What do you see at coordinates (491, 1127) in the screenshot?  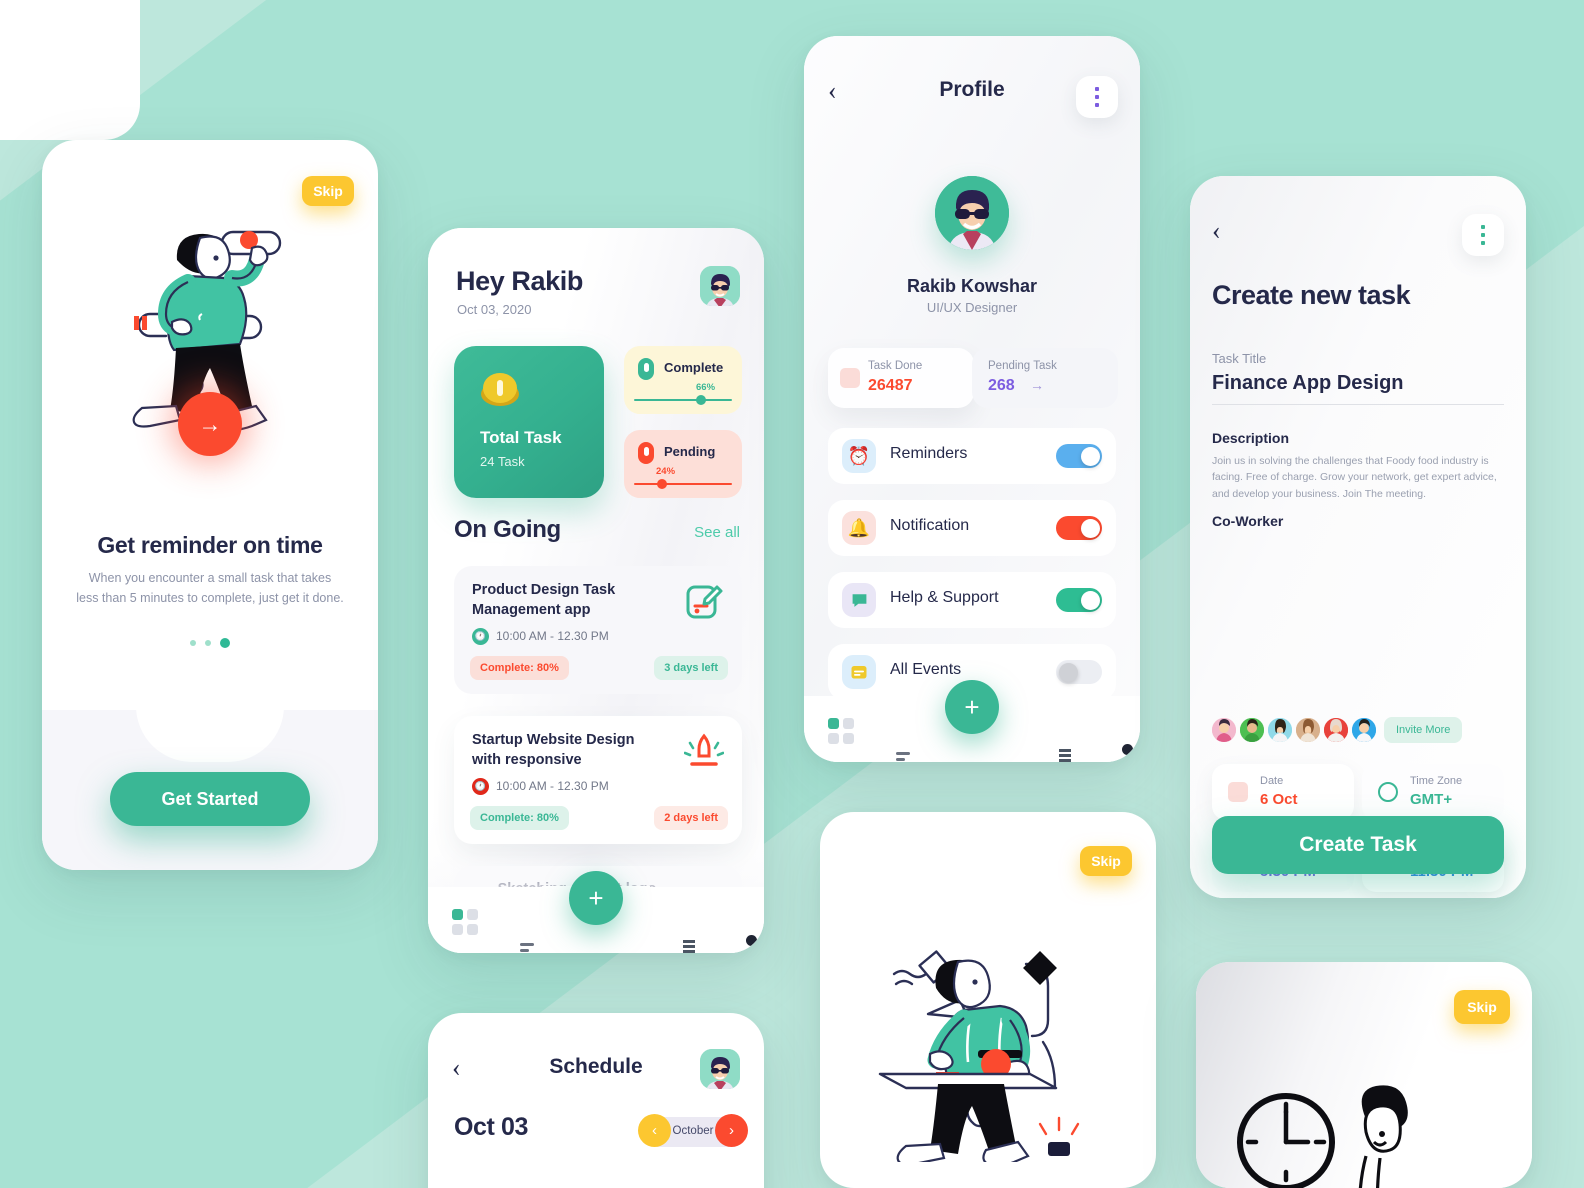 I see `schedule-date: Oct 03` at bounding box center [491, 1127].